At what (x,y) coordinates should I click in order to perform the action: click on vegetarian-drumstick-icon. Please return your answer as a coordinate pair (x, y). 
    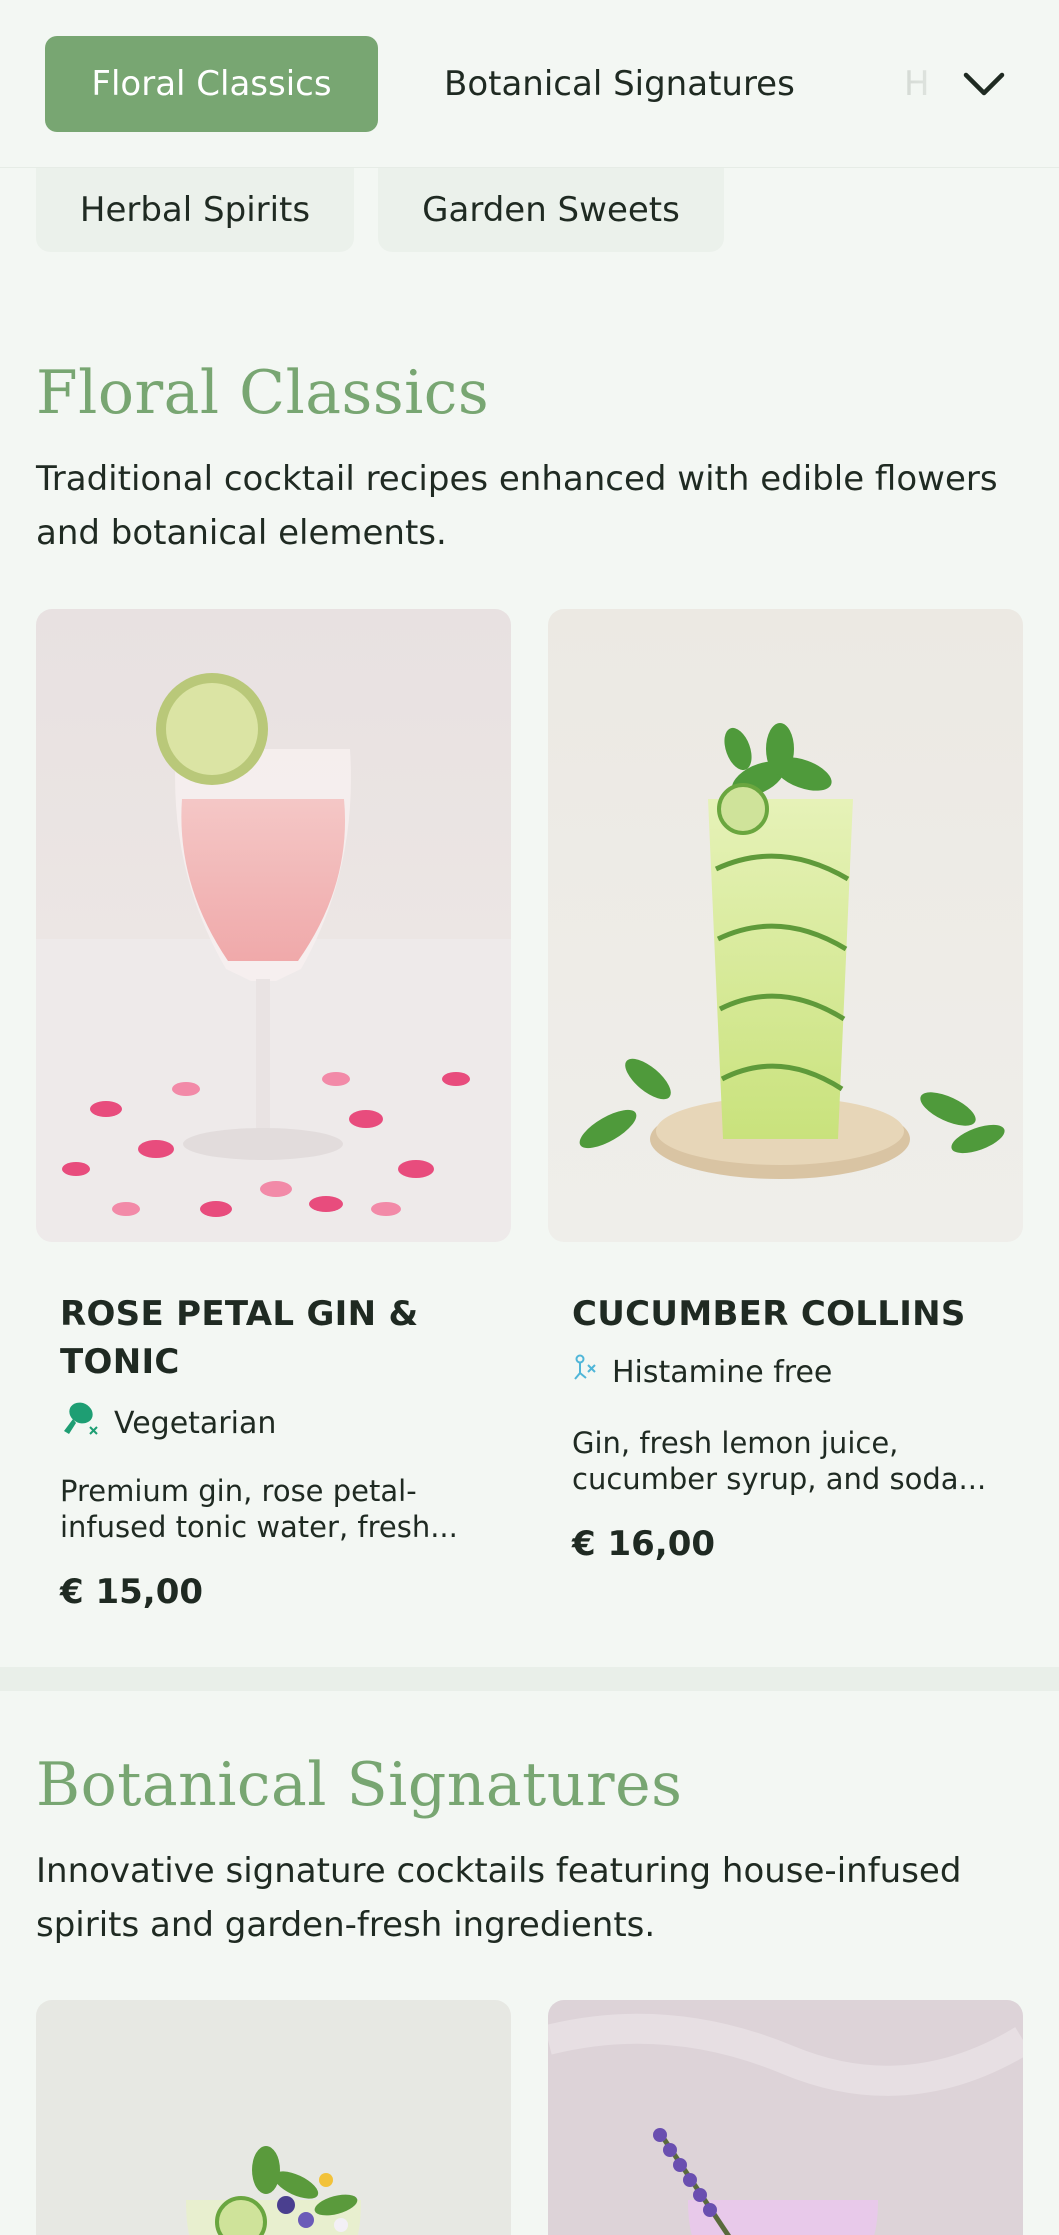
    Looking at the image, I should click on (80, 1423).